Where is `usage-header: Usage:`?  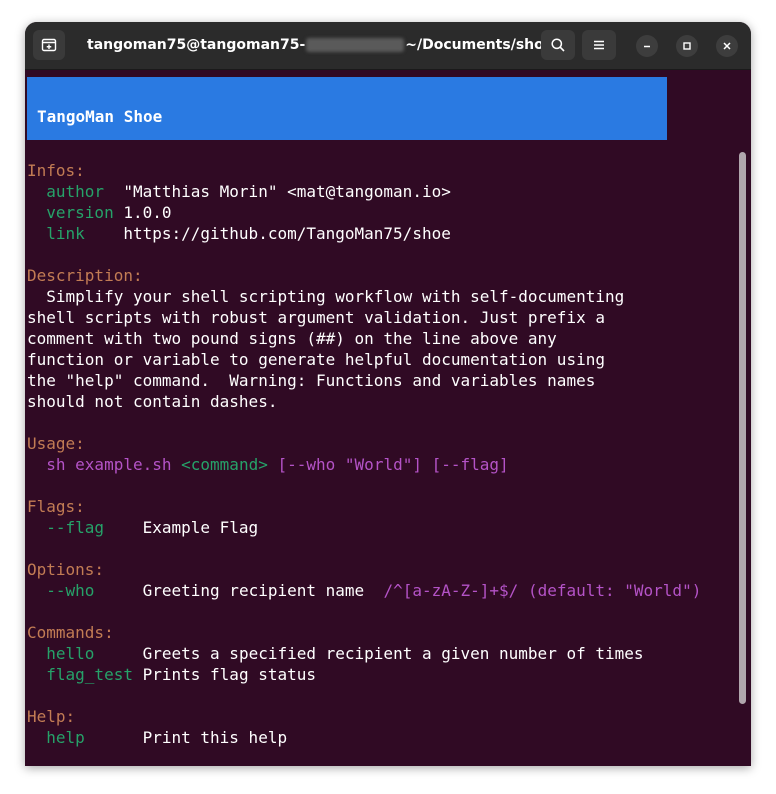 usage-header: Usage: is located at coordinates (56, 443).